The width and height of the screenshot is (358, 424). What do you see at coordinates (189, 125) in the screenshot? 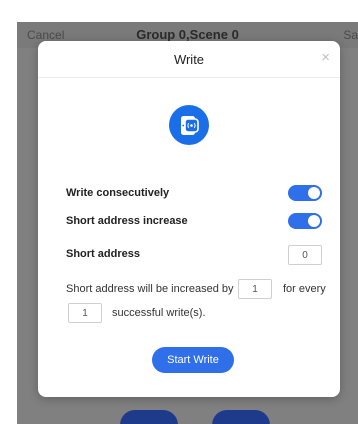
I see `nfc-write-icon` at bounding box center [189, 125].